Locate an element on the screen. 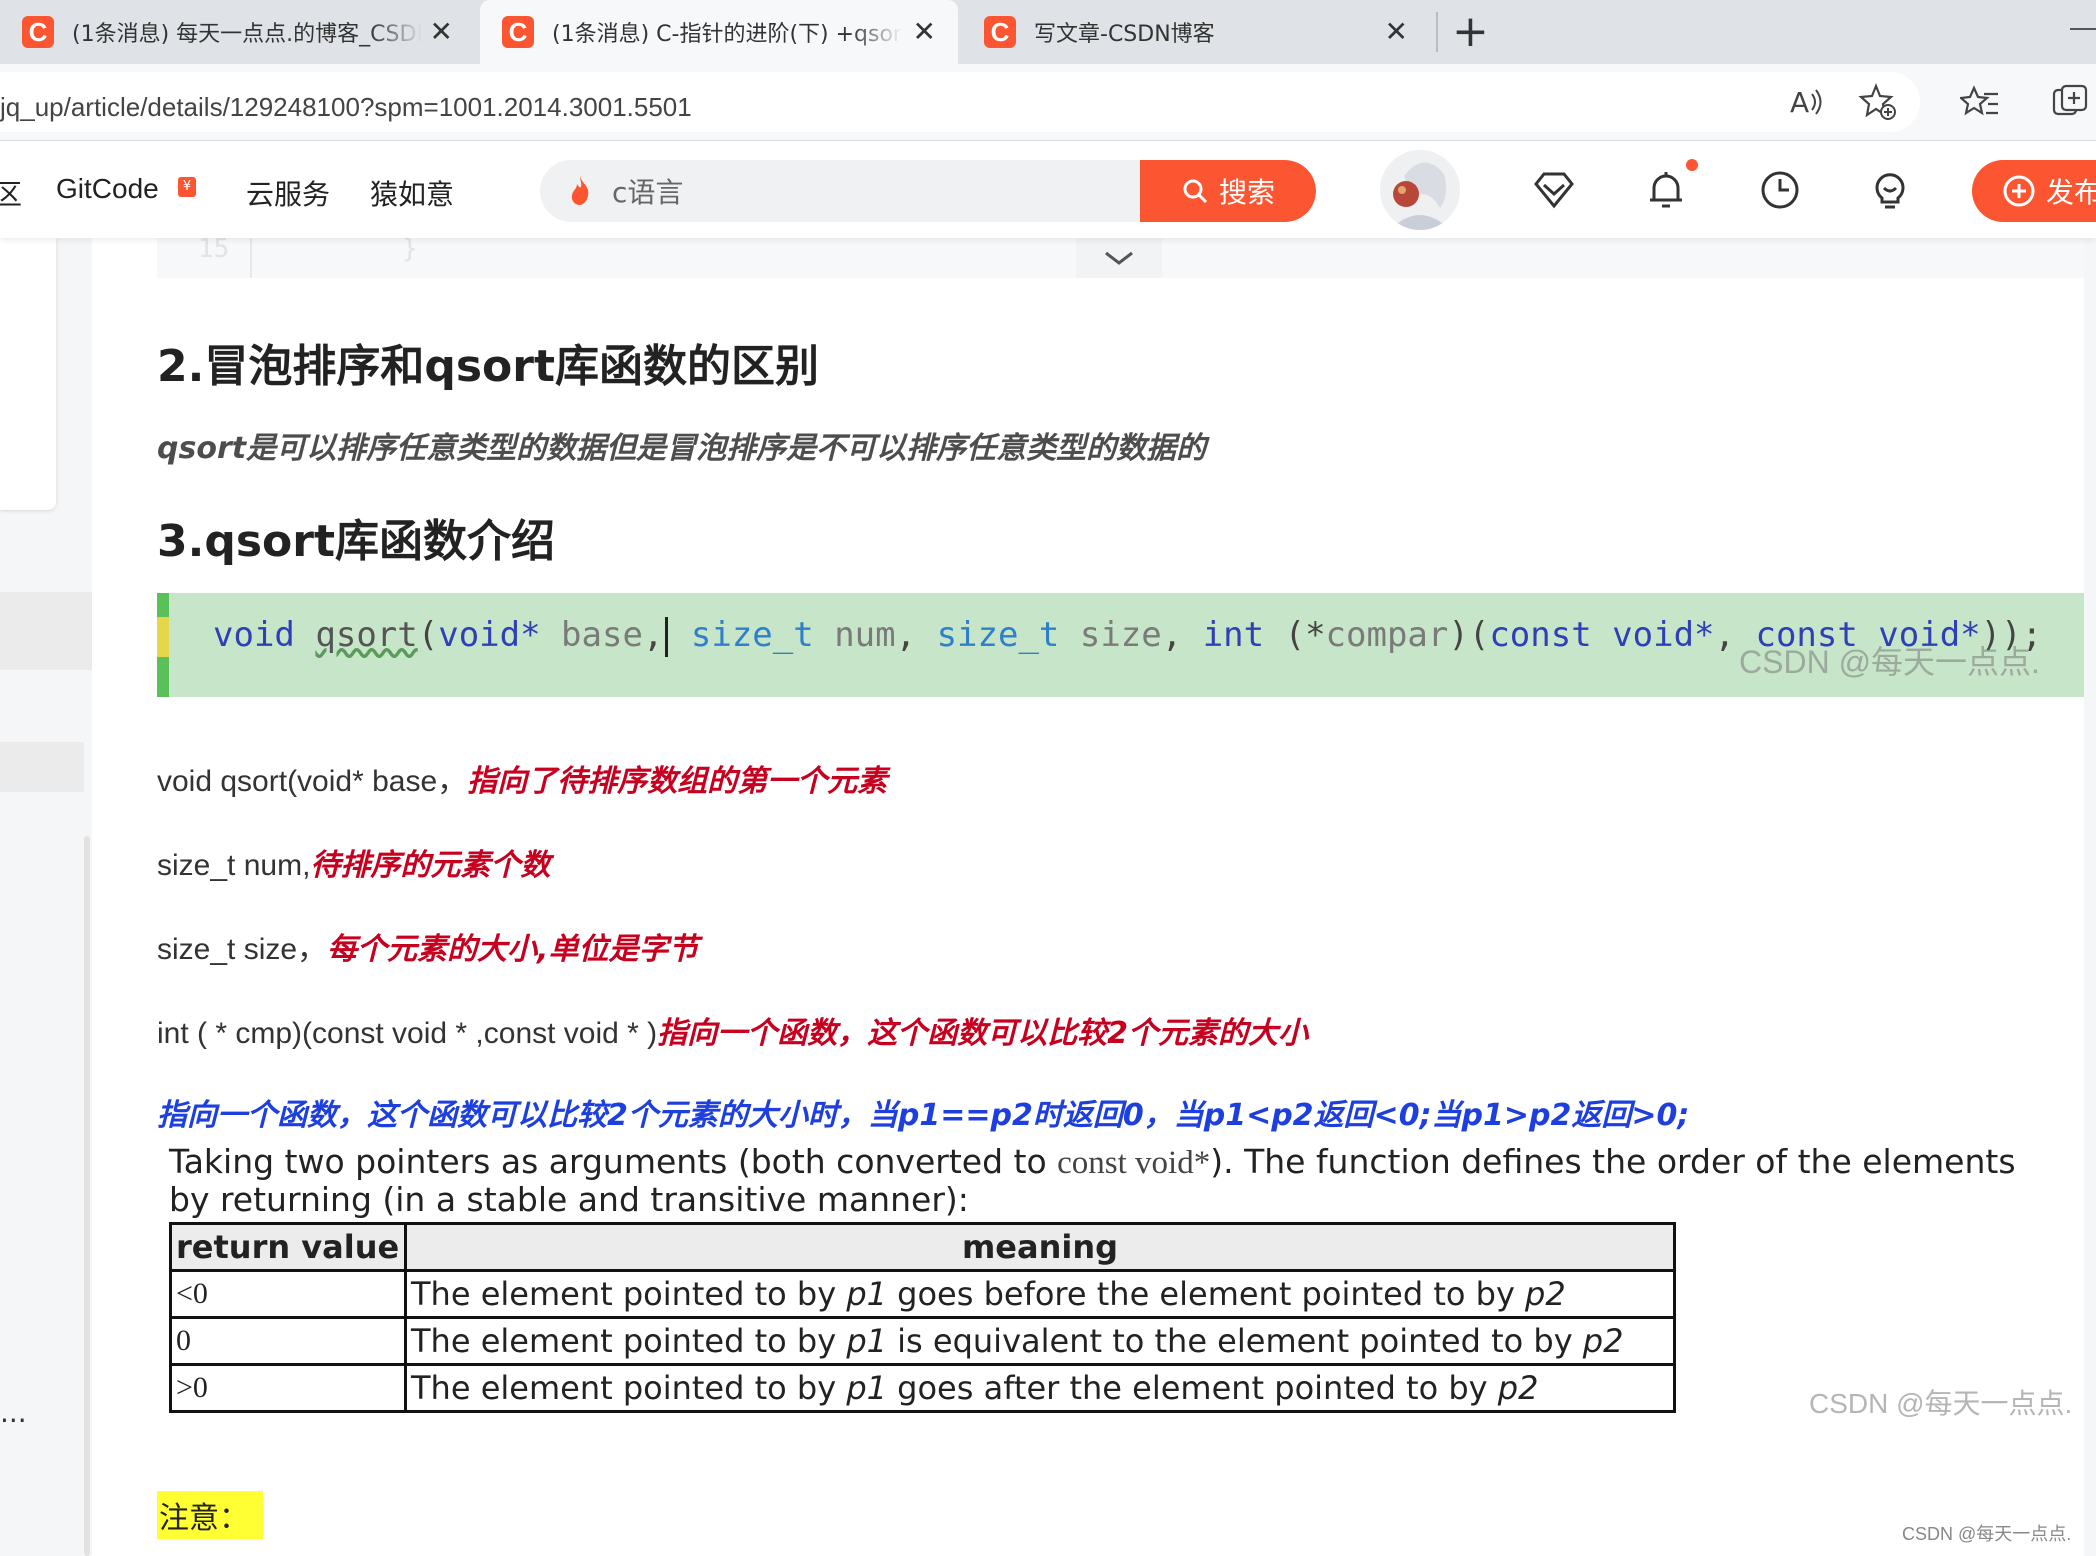  table-header-row: return value meaning is located at coordinates (922, 1247).